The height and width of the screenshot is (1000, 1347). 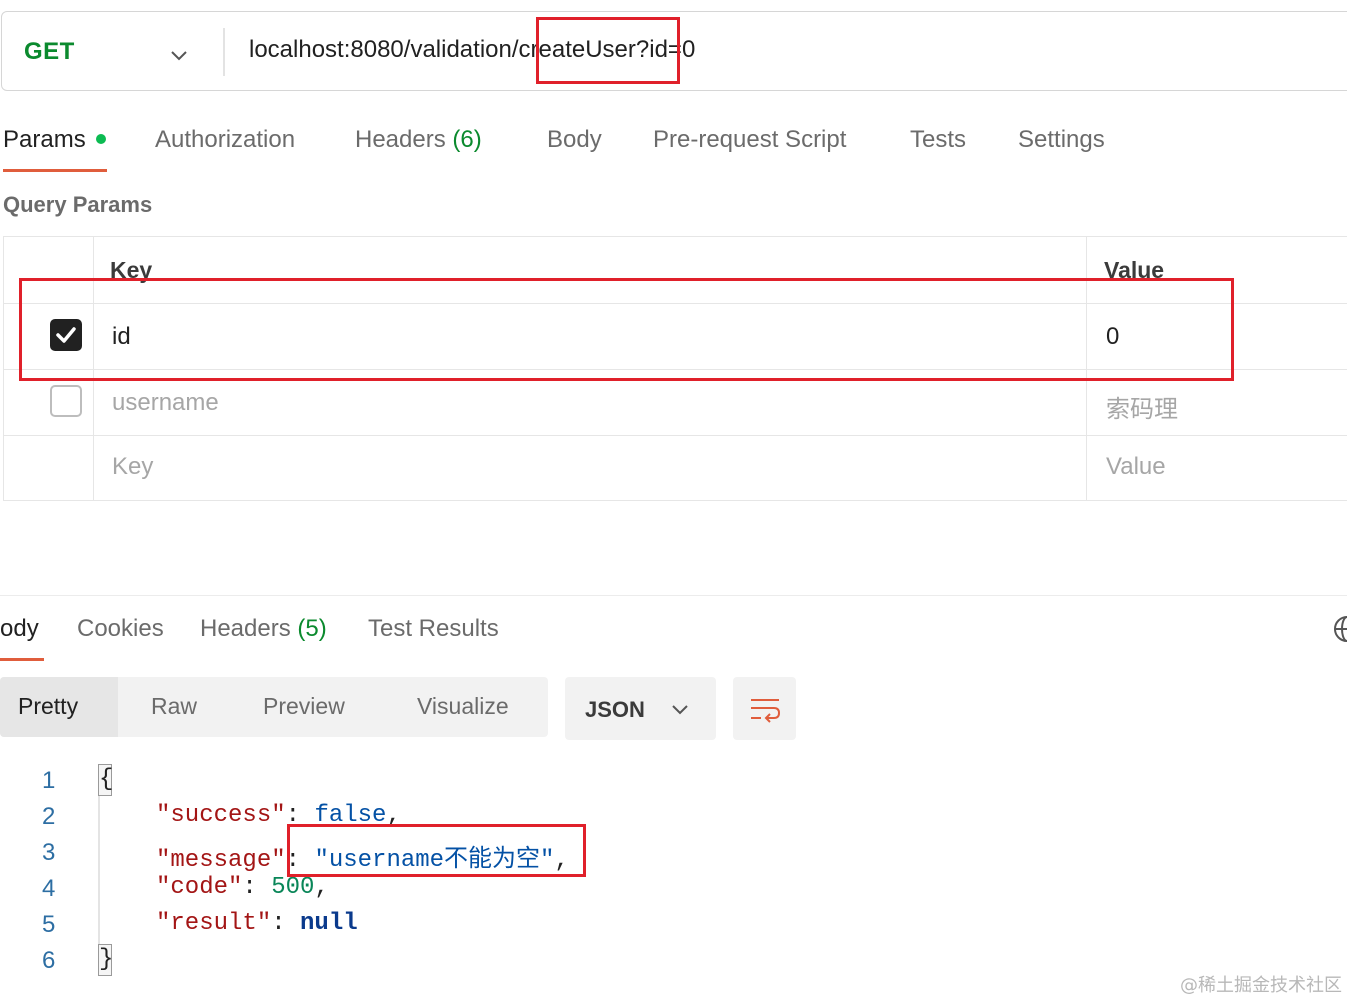 What do you see at coordinates (174, 706) in the screenshot?
I see `view-raw-button: Raw` at bounding box center [174, 706].